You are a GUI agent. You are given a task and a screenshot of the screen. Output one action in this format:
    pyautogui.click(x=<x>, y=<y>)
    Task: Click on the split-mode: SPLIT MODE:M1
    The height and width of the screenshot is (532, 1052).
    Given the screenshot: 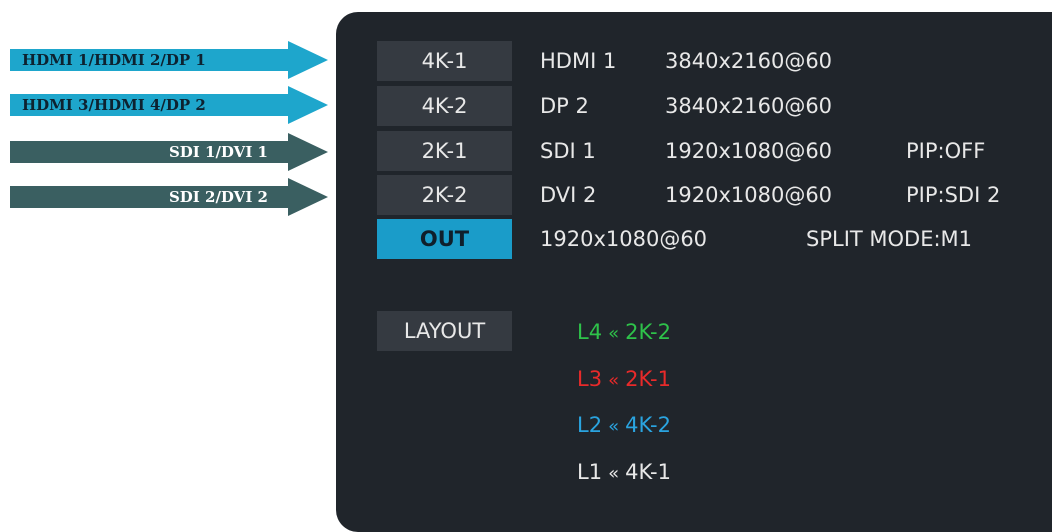 What is the action you would take?
    pyautogui.click(x=889, y=239)
    